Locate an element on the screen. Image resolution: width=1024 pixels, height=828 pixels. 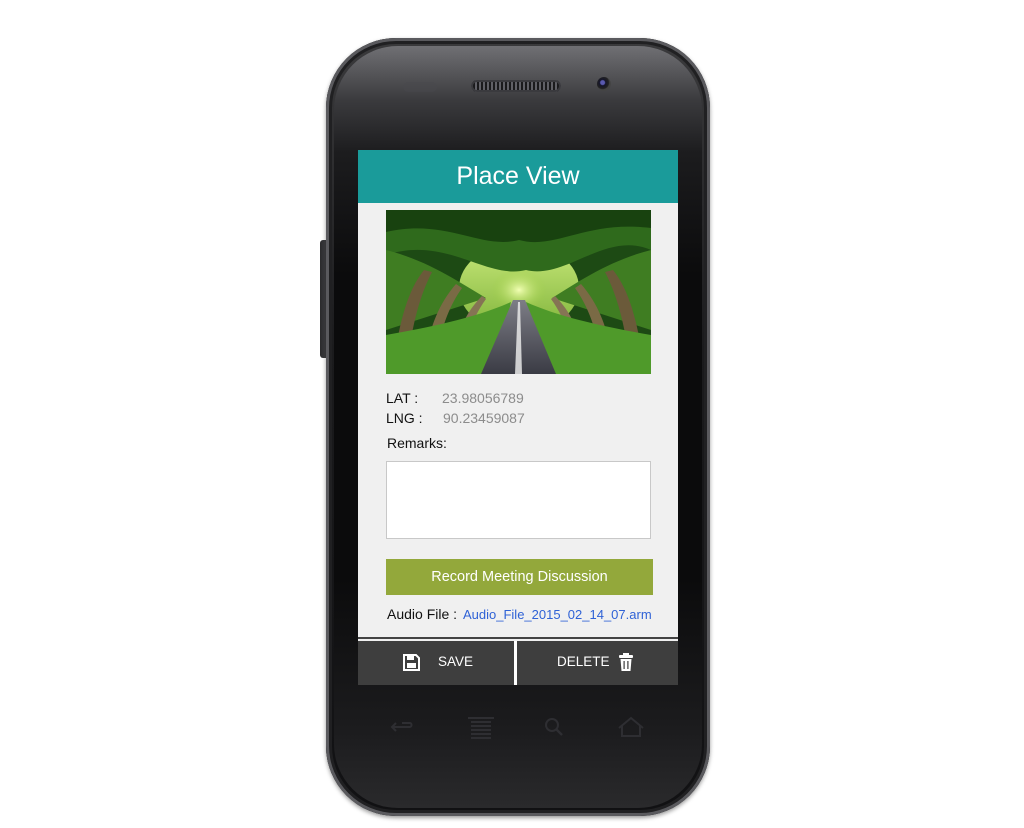
audio-file-link: Audio_File_2015_02_14_07.arm is located at coordinates (557, 614).